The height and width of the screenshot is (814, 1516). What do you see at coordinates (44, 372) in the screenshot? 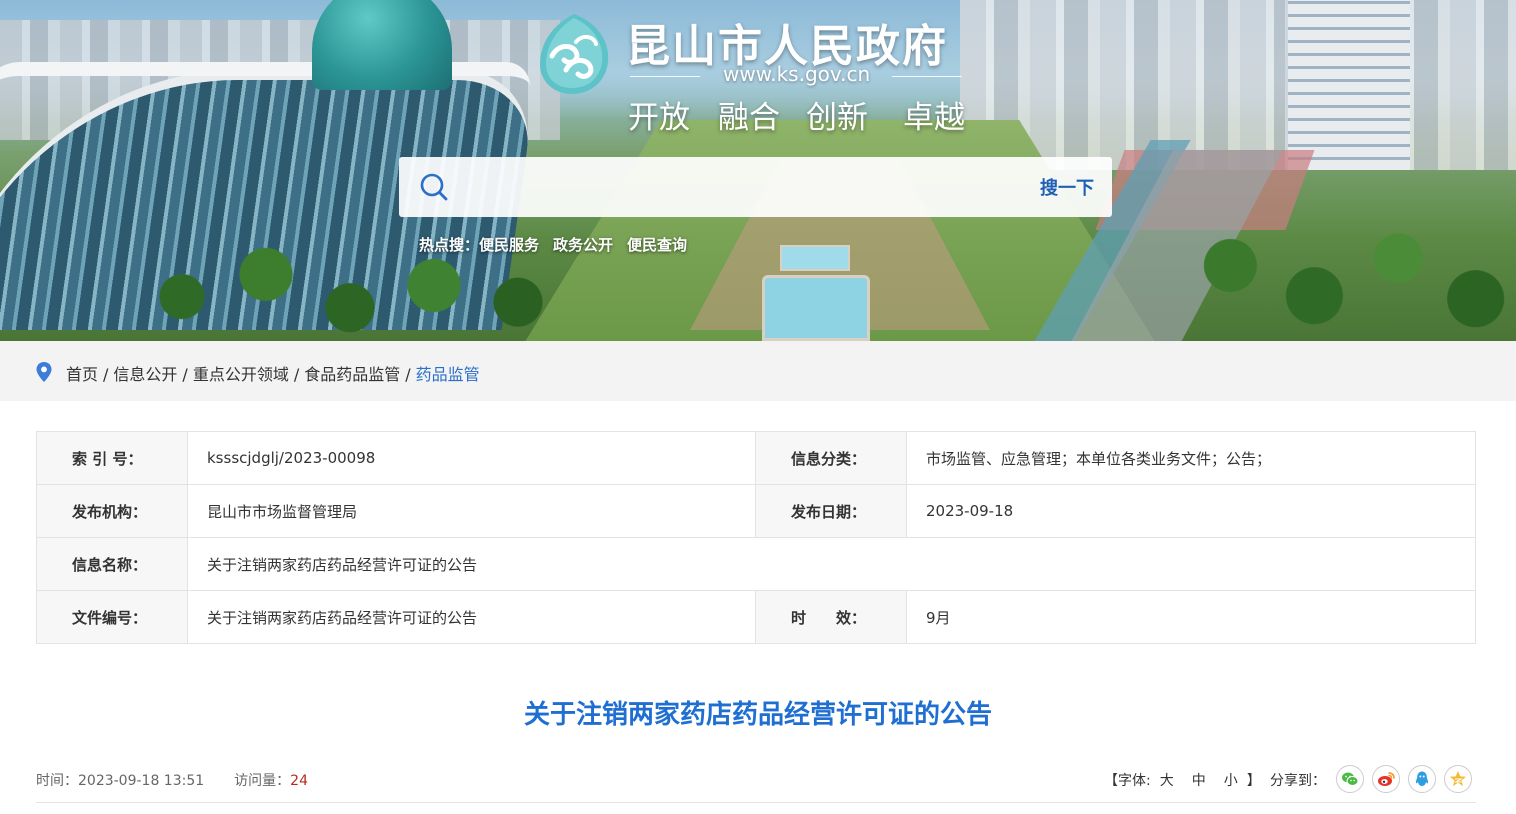
I see `location-pin-icon` at bounding box center [44, 372].